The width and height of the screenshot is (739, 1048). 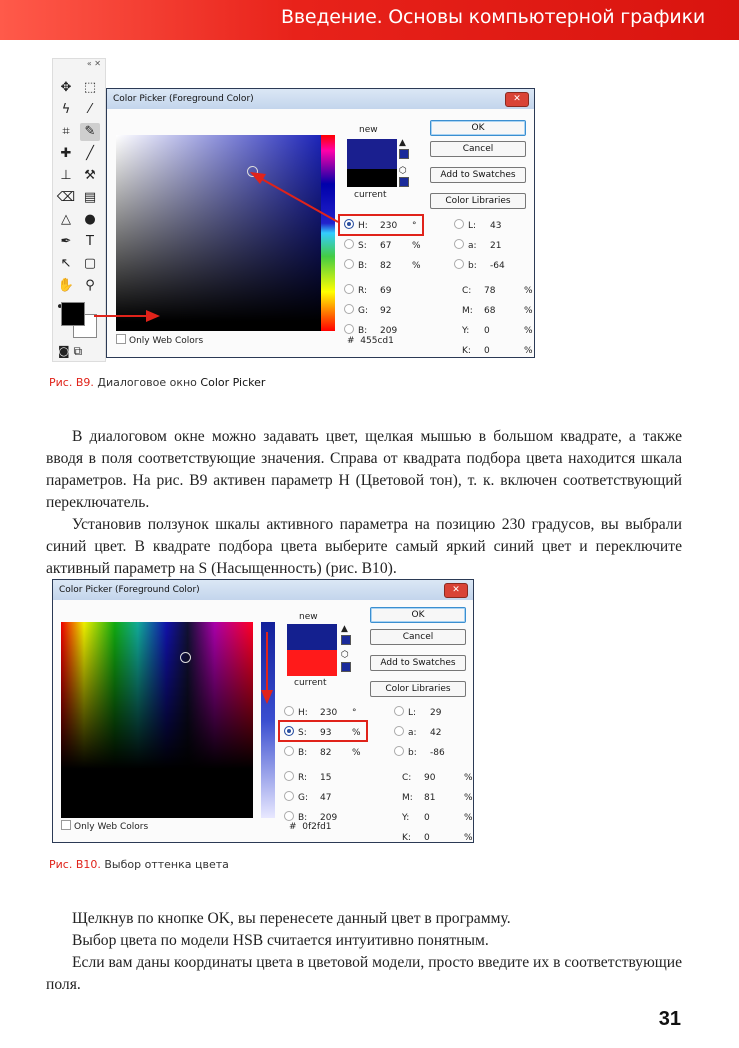 What do you see at coordinates (303, 778) in the screenshot?
I see `field-label: R:` at bounding box center [303, 778].